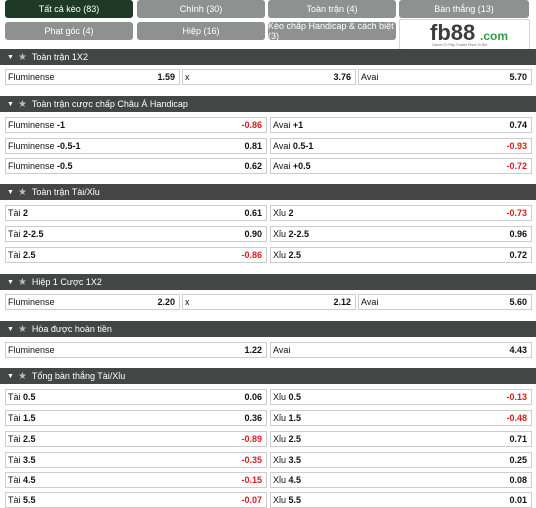 This screenshot has width=536, height=508. I want to click on odds-value: -0.13, so click(516, 397).